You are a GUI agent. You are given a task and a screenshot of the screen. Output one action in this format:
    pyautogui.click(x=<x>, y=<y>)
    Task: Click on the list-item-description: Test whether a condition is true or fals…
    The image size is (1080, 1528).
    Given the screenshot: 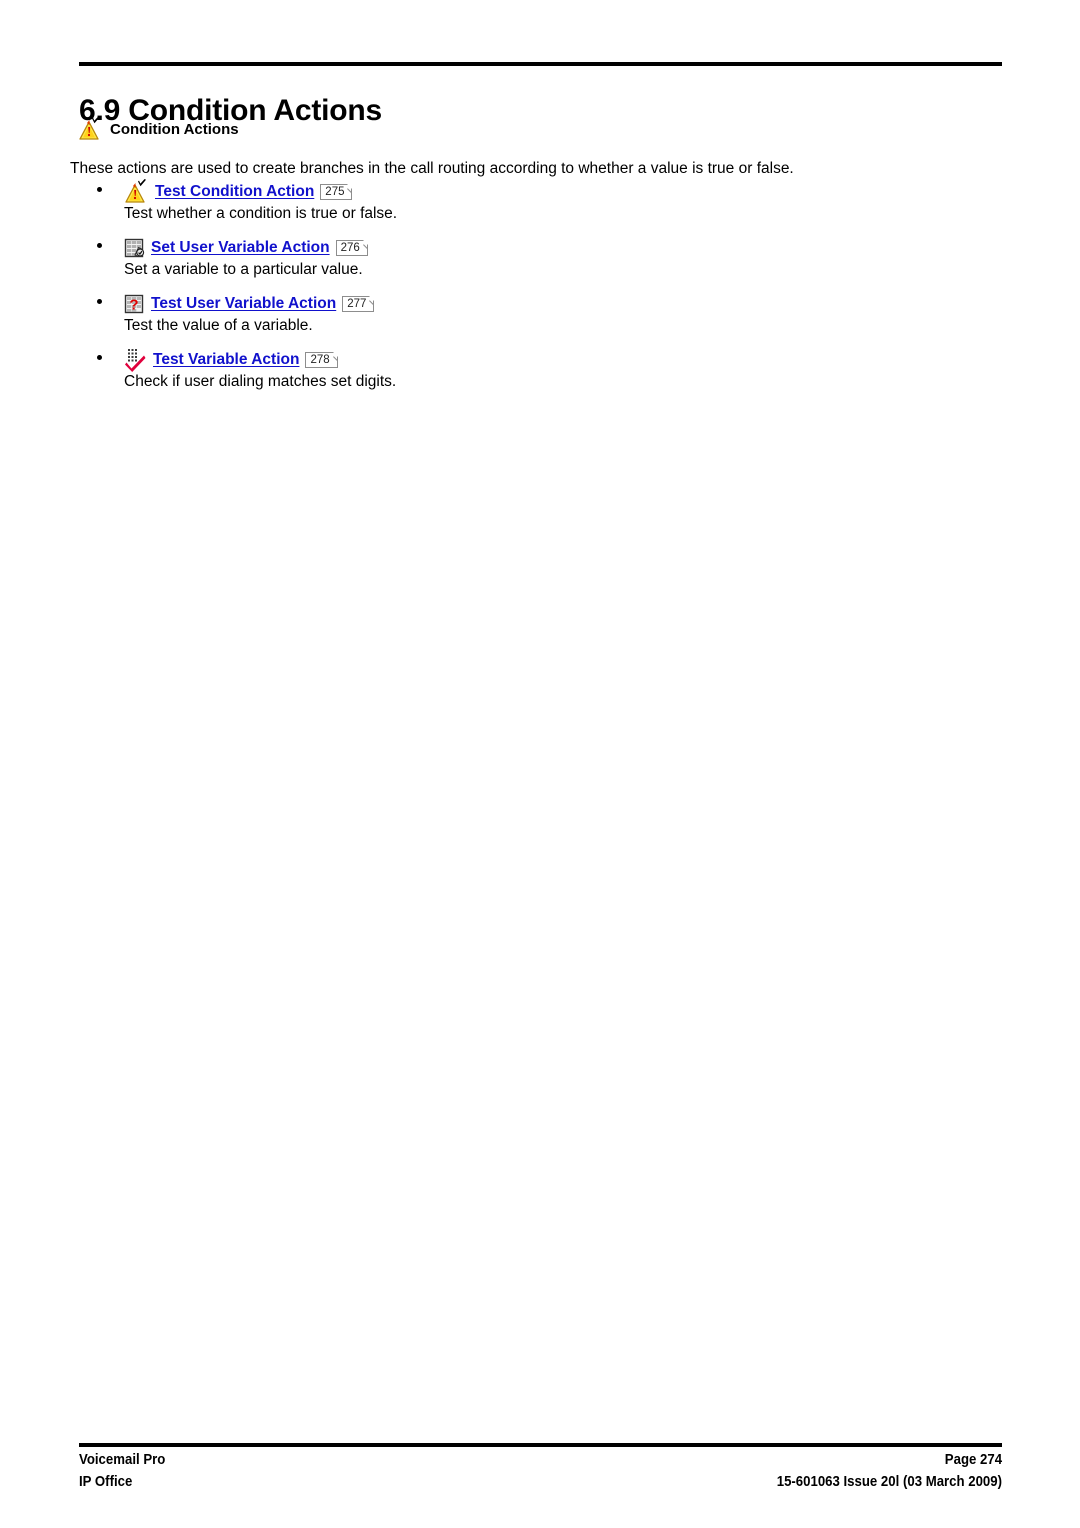 What is the action you would take?
    pyautogui.click(x=261, y=213)
    